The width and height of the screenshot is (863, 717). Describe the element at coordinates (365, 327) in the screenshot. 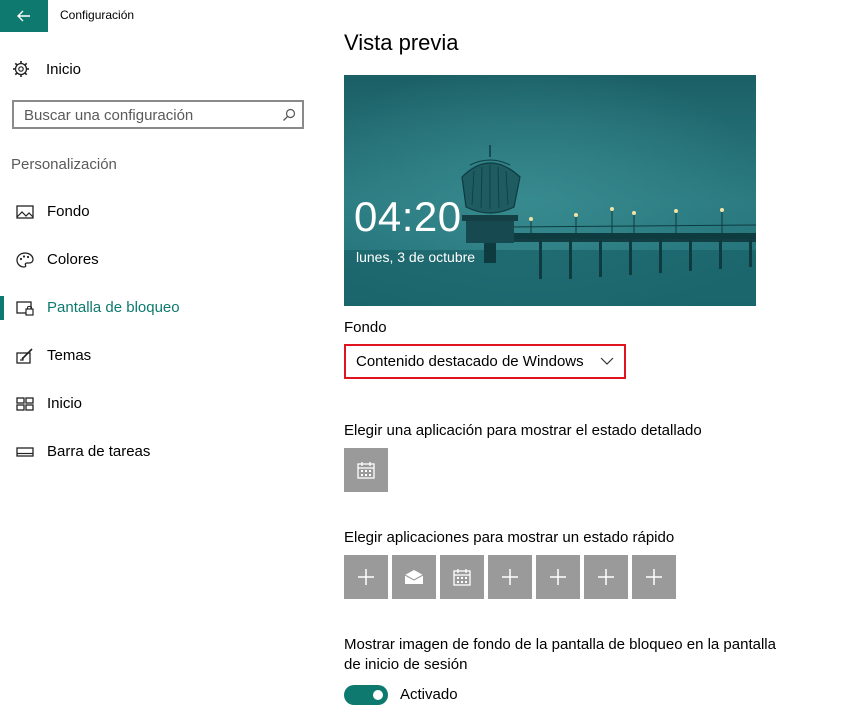

I see `background-label: Fondo` at that location.